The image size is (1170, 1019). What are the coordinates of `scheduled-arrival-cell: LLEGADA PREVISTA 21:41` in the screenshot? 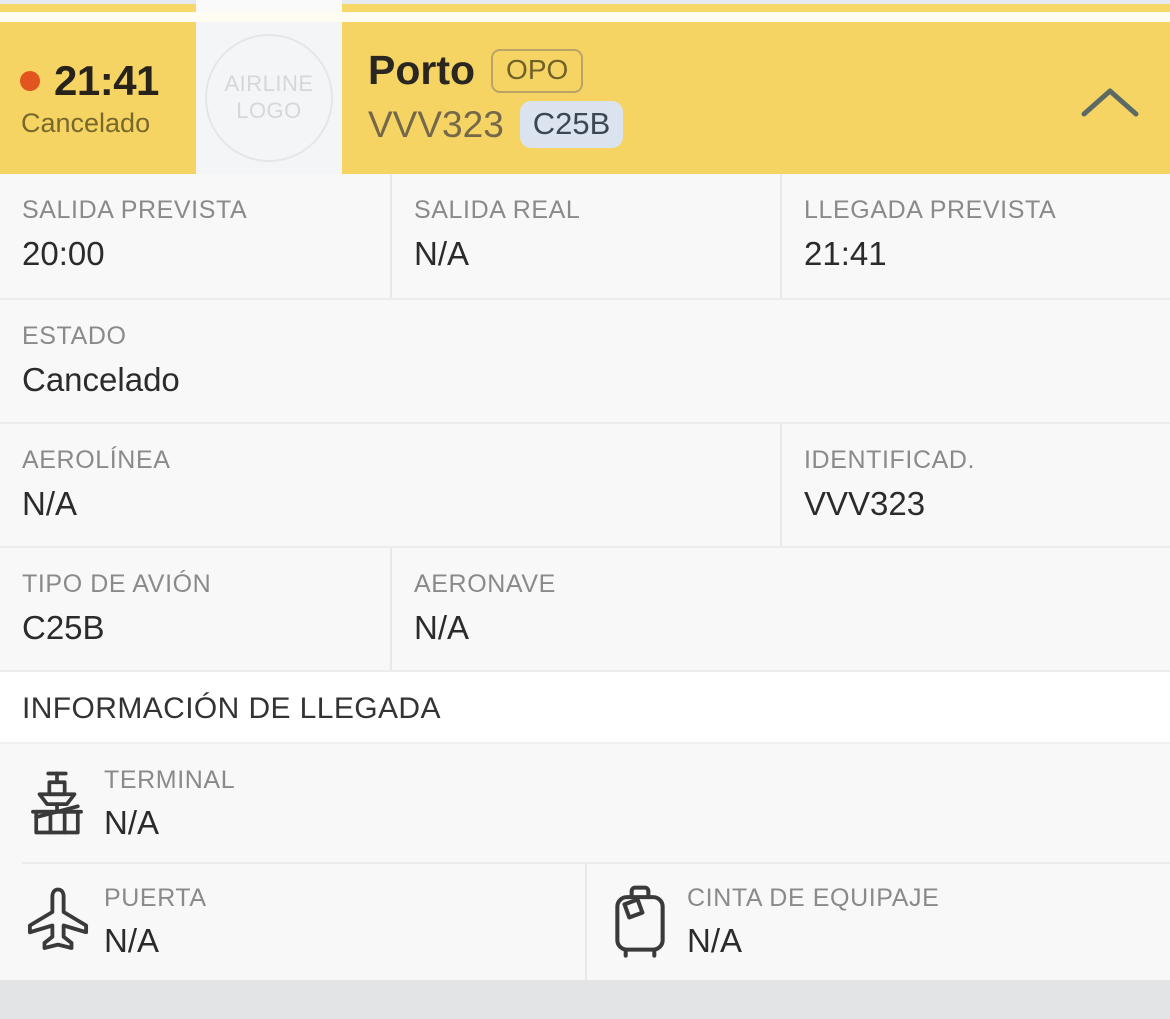 It's located at (975, 236).